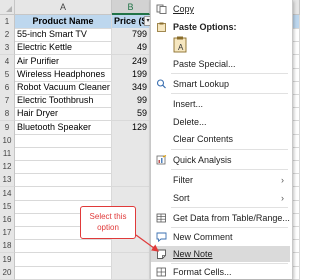 This screenshot has width=320, height=280. What do you see at coordinates (7, 206) in the screenshot?
I see `row-number: 15` at bounding box center [7, 206].